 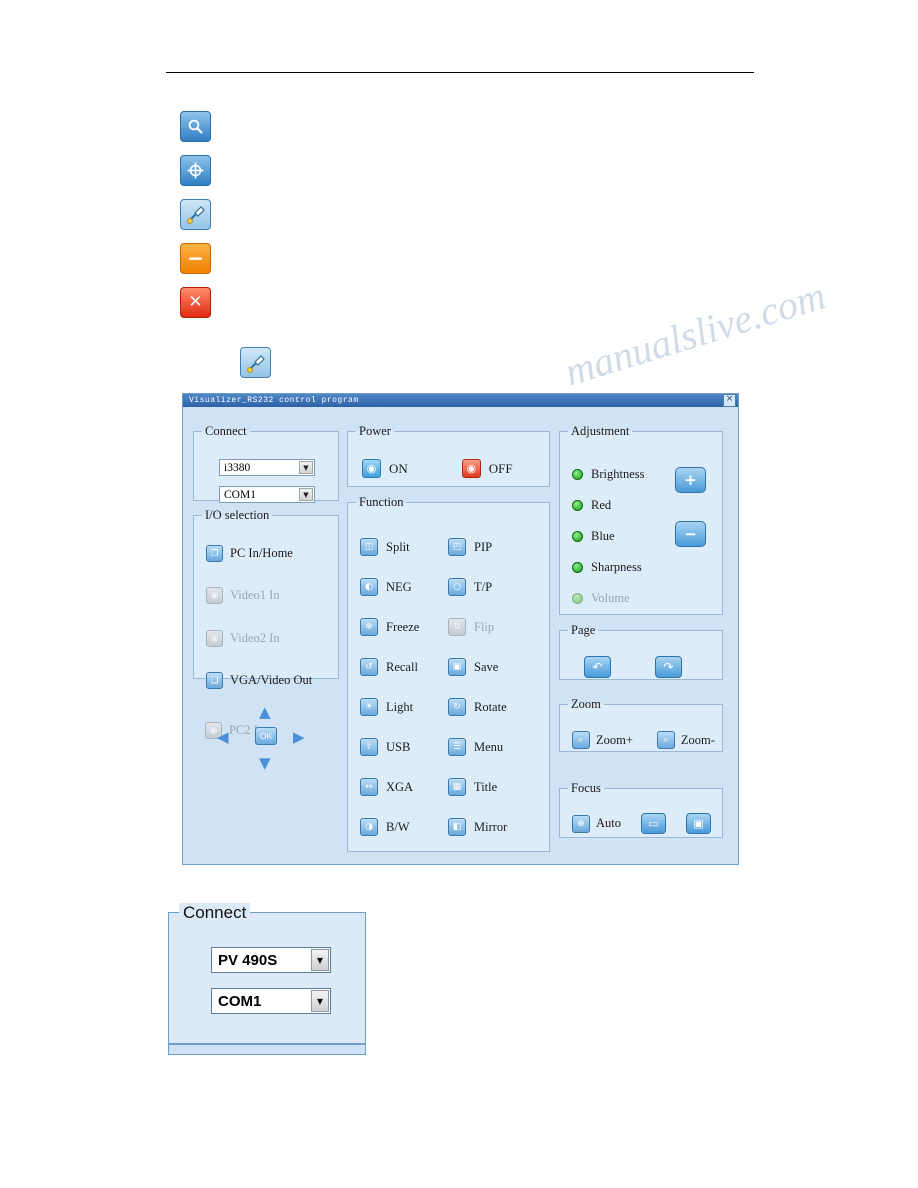 I want to click on page-previous-icon: ↶, so click(x=597, y=667).